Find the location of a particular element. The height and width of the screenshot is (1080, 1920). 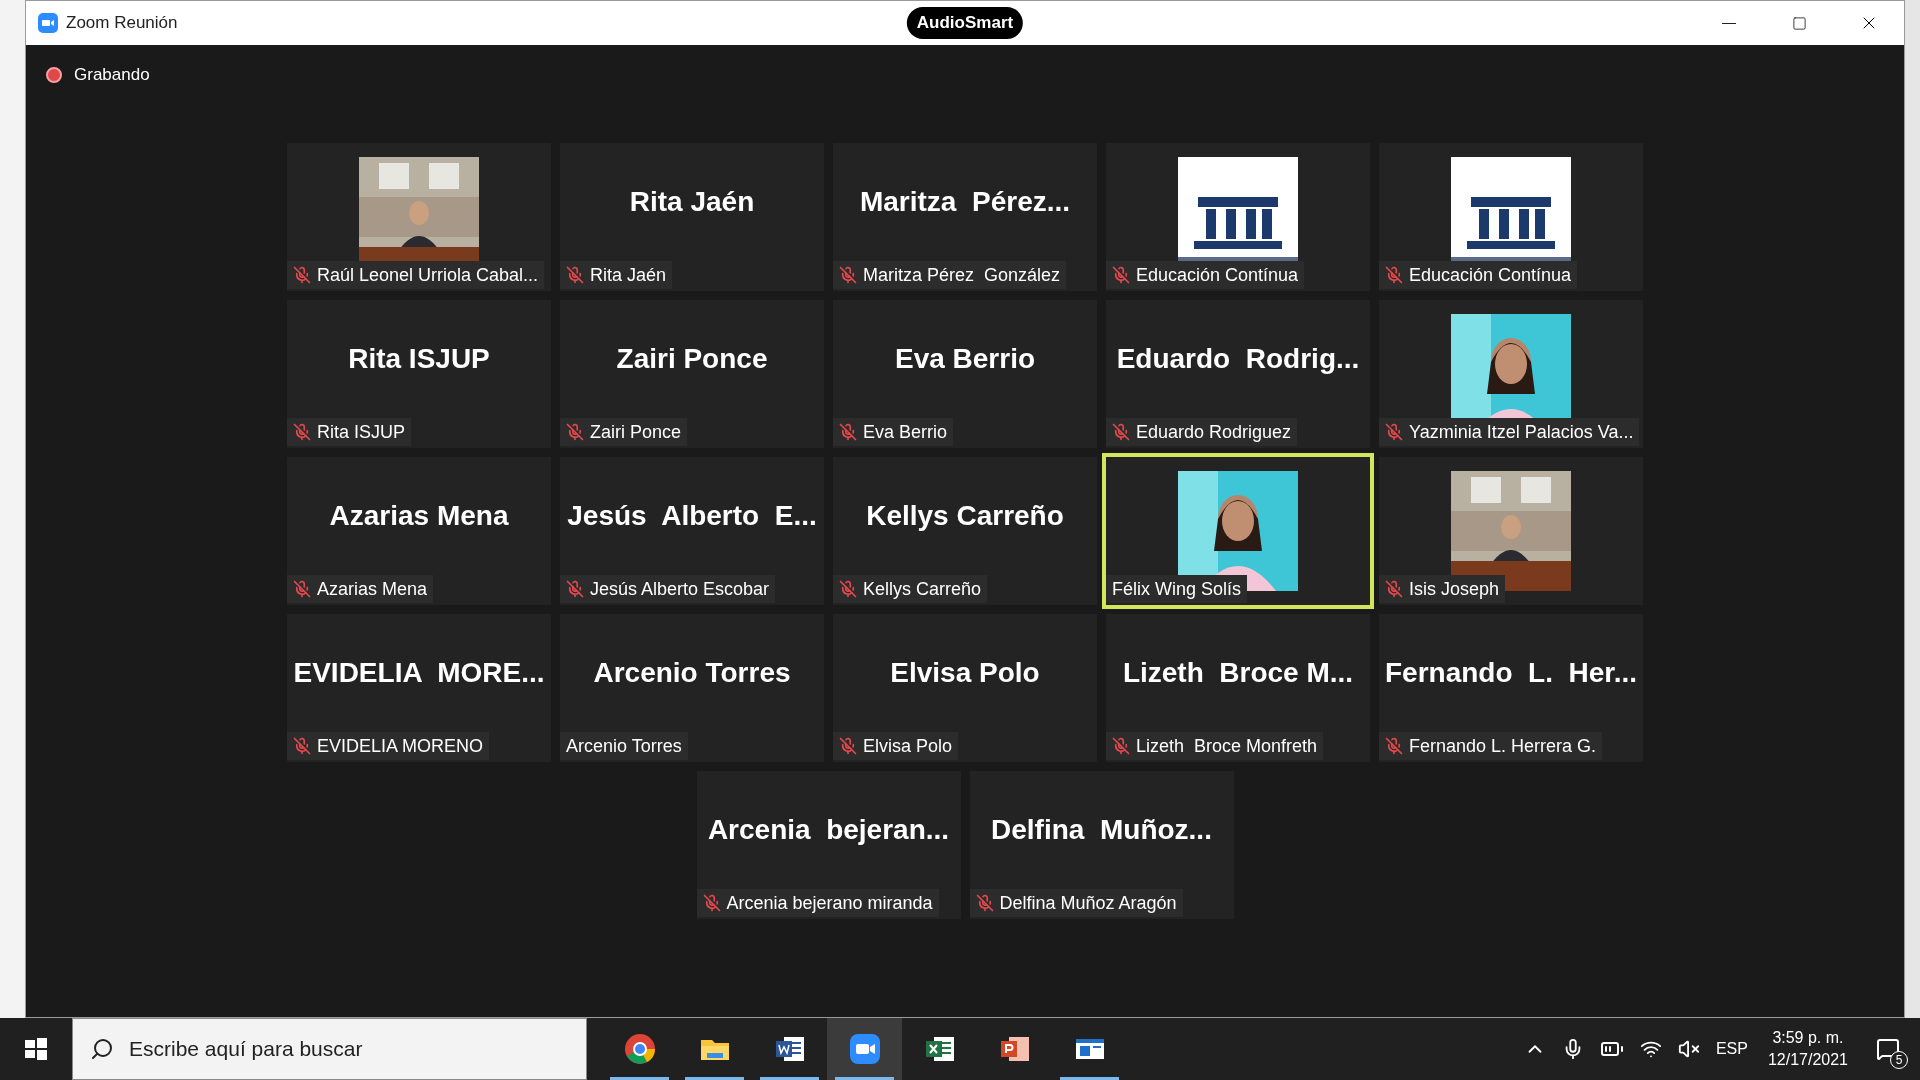

participant-name: Zairi Ponce is located at coordinates (692, 359).